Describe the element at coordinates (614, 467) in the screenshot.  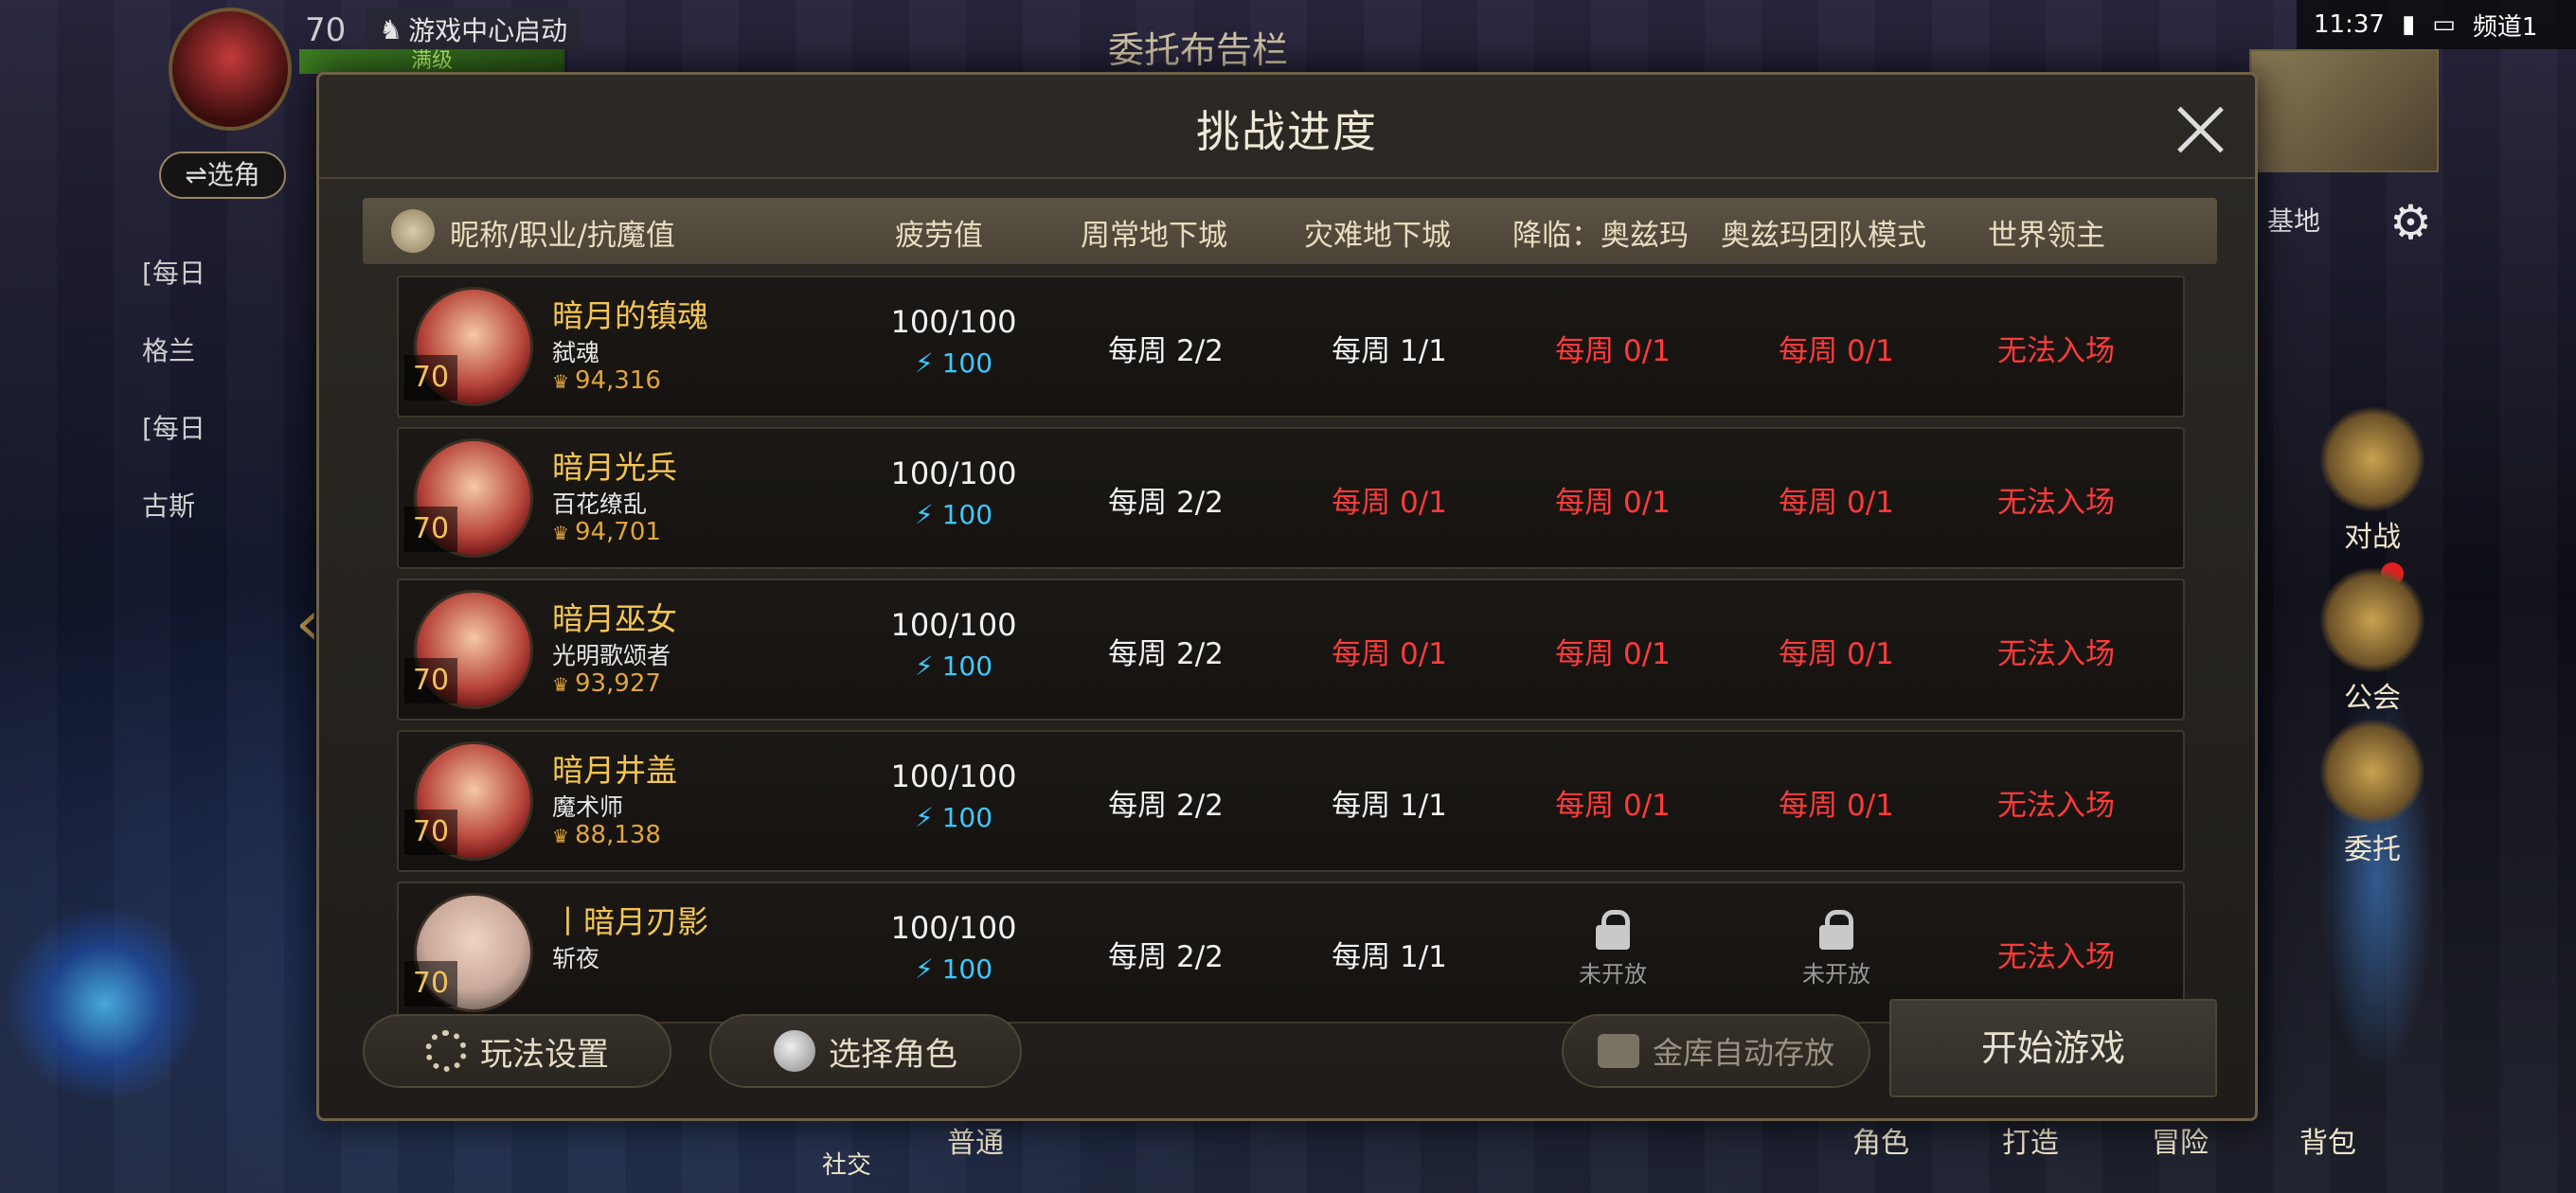
I see `character-name: 暗月光兵` at that location.